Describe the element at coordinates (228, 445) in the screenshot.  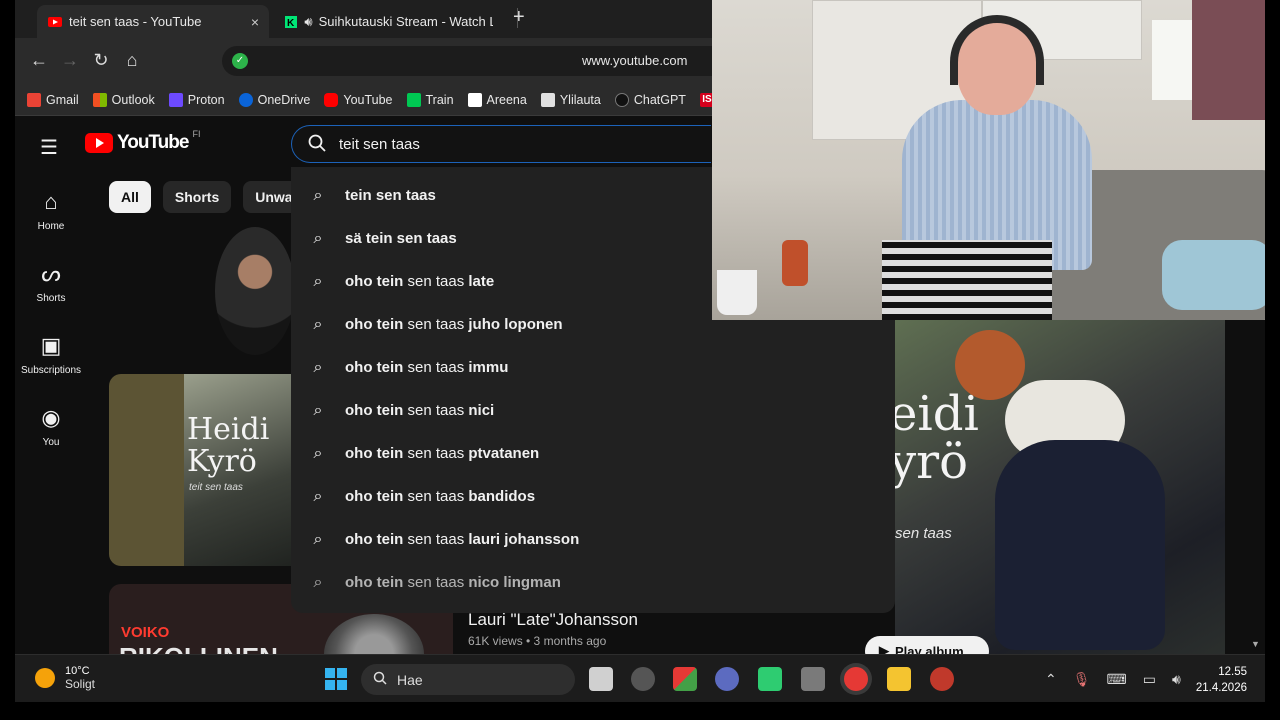
I see `album-cover-title: Heidi Kyrö` at that location.